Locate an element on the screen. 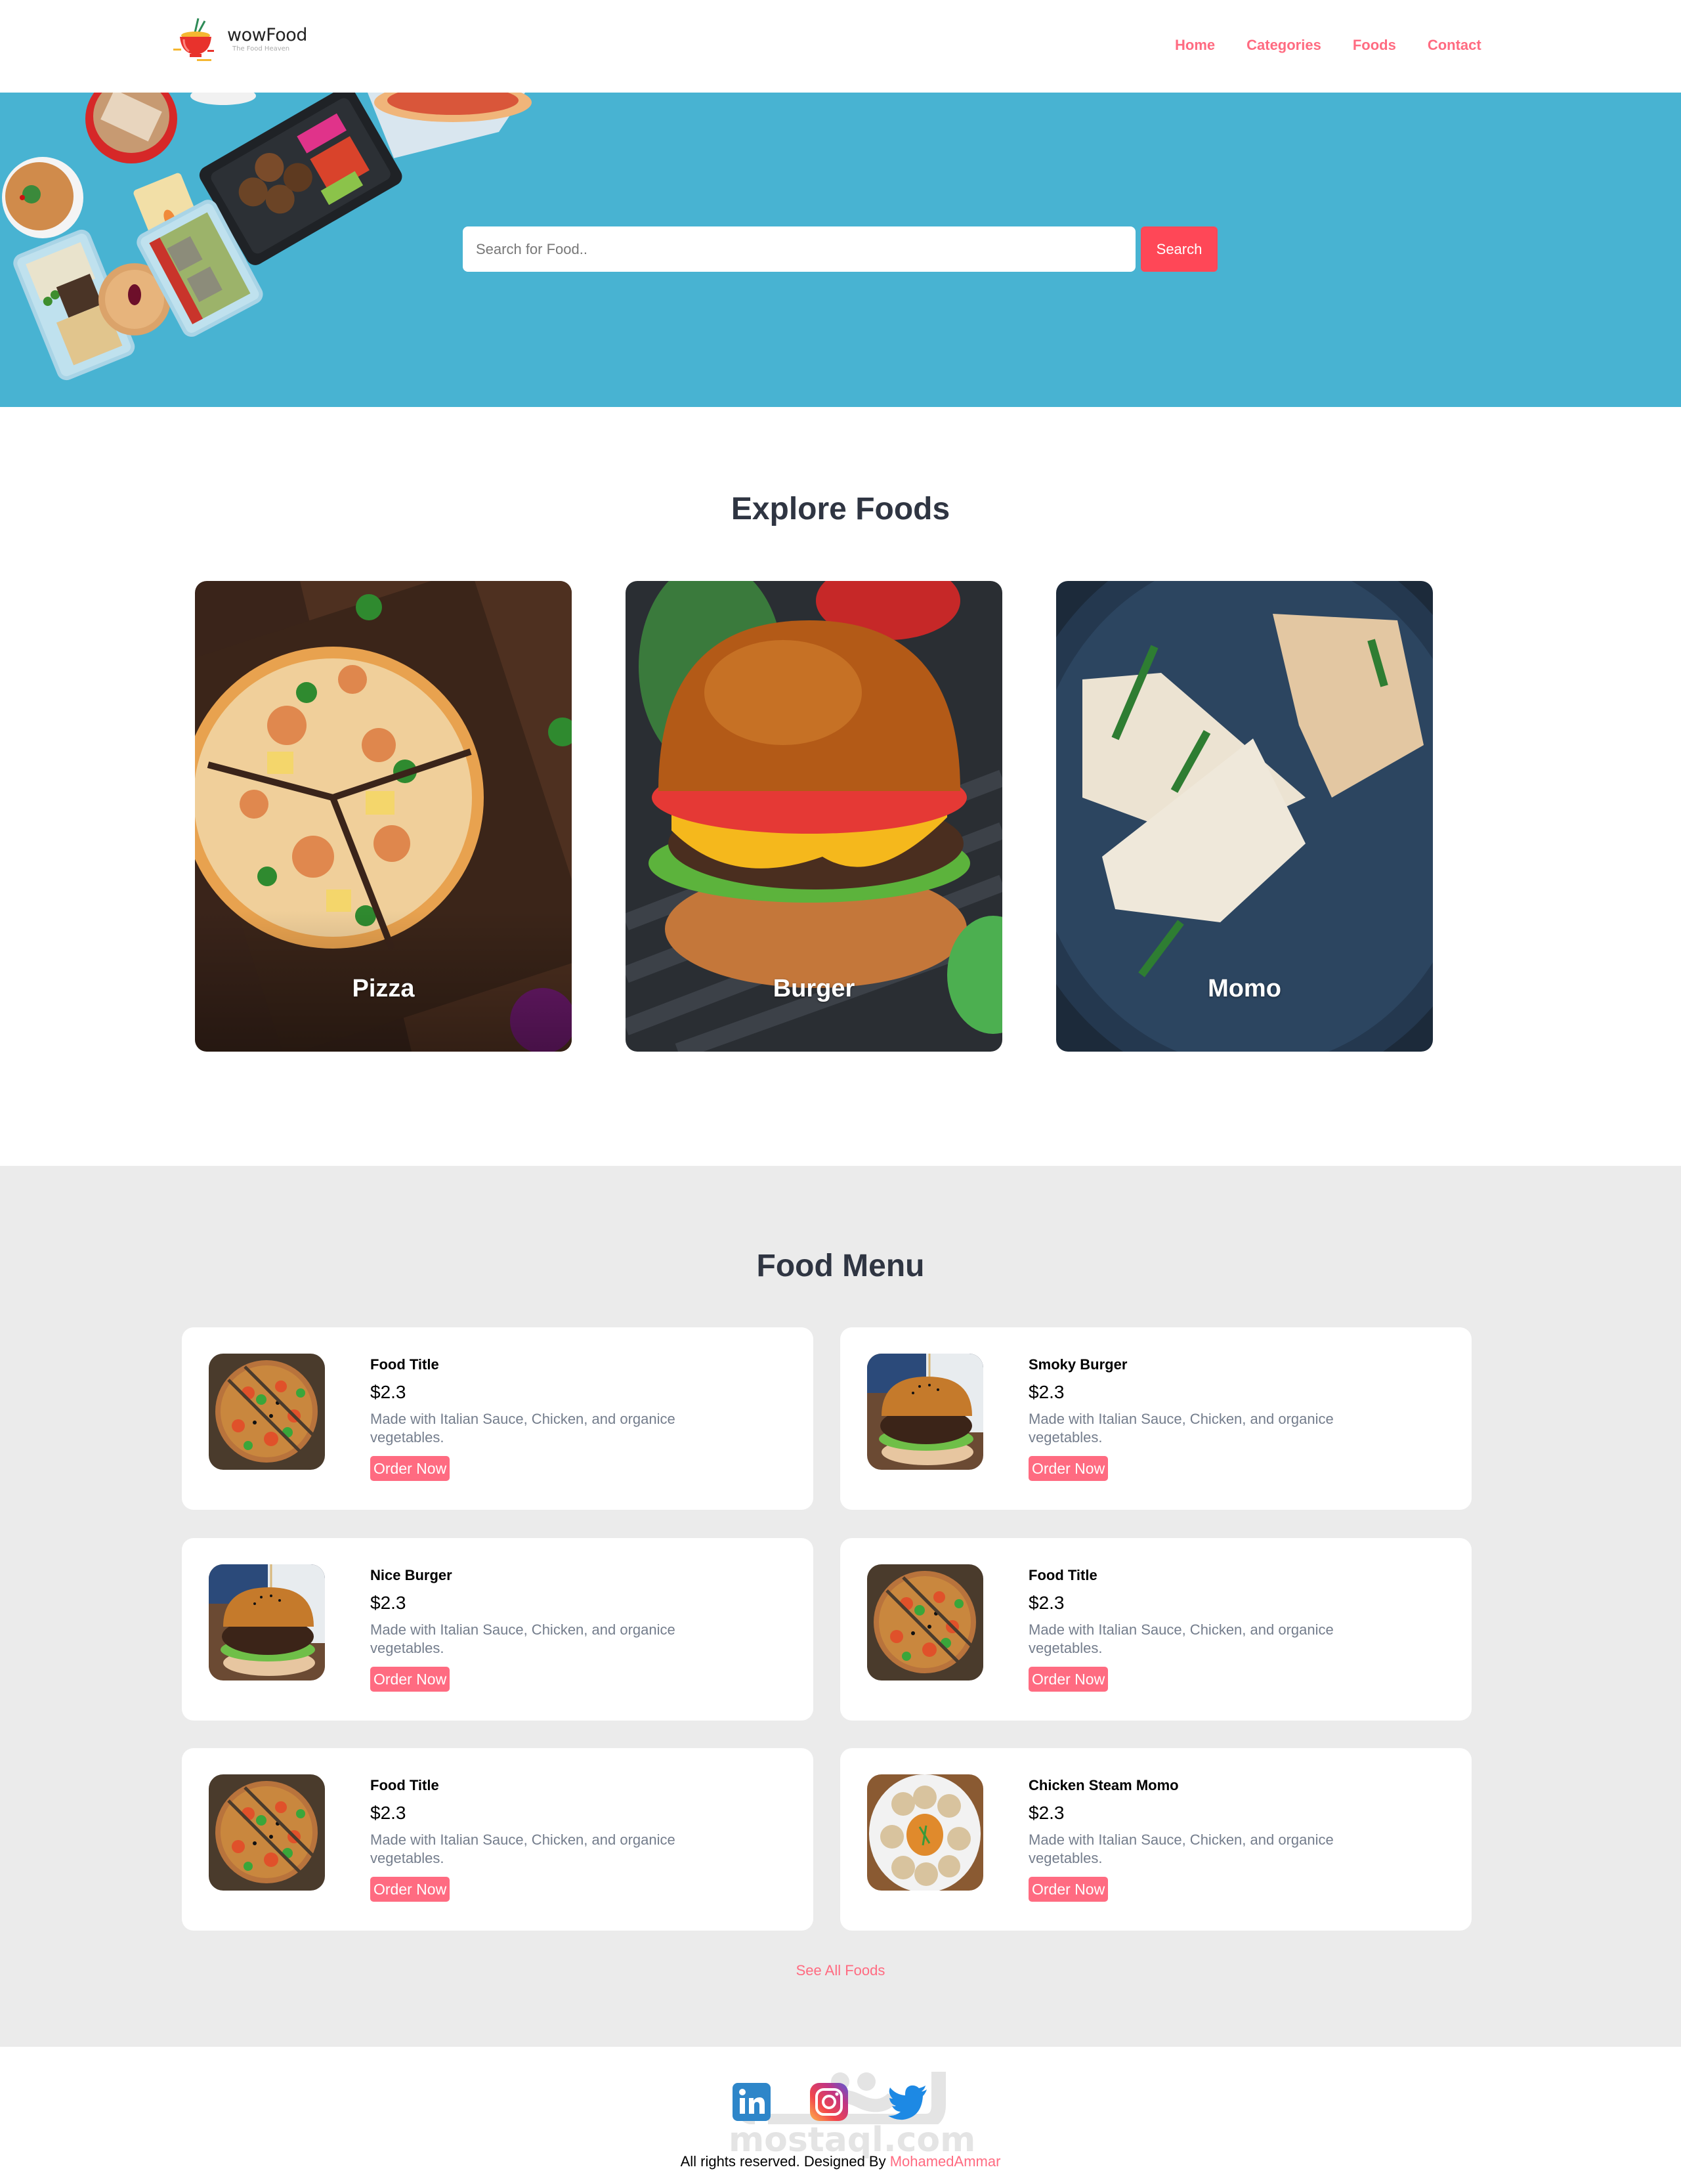 The height and width of the screenshot is (2184, 1681). noodle-bowl-logo-icon is located at coordinates (195, 39).